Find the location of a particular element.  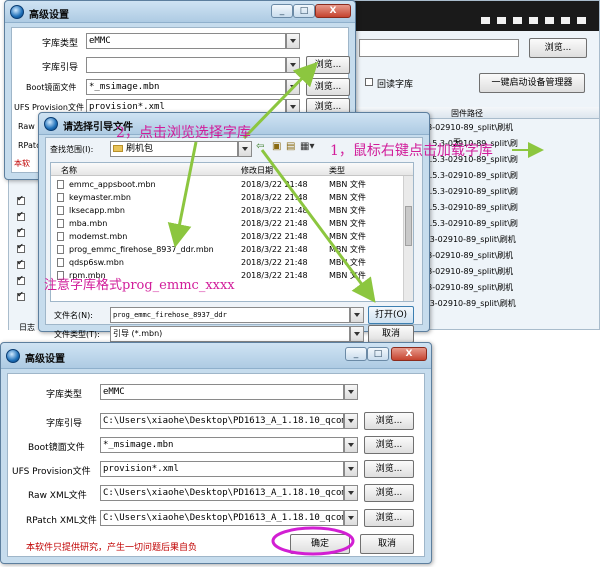

annotation-step-1: 1，鼠标右键点击加载字库 is located at coordinates (411, 151).